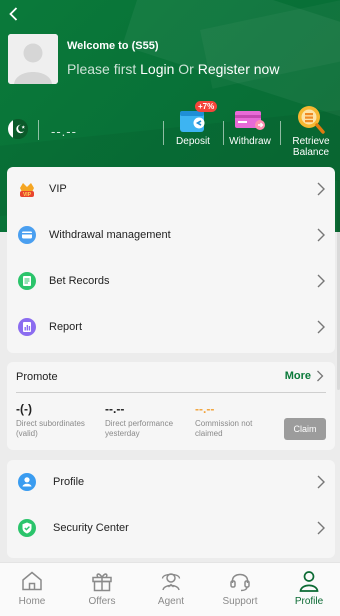  I want to click on menu-item-bet-records: Bet Records, so click(171, 282).